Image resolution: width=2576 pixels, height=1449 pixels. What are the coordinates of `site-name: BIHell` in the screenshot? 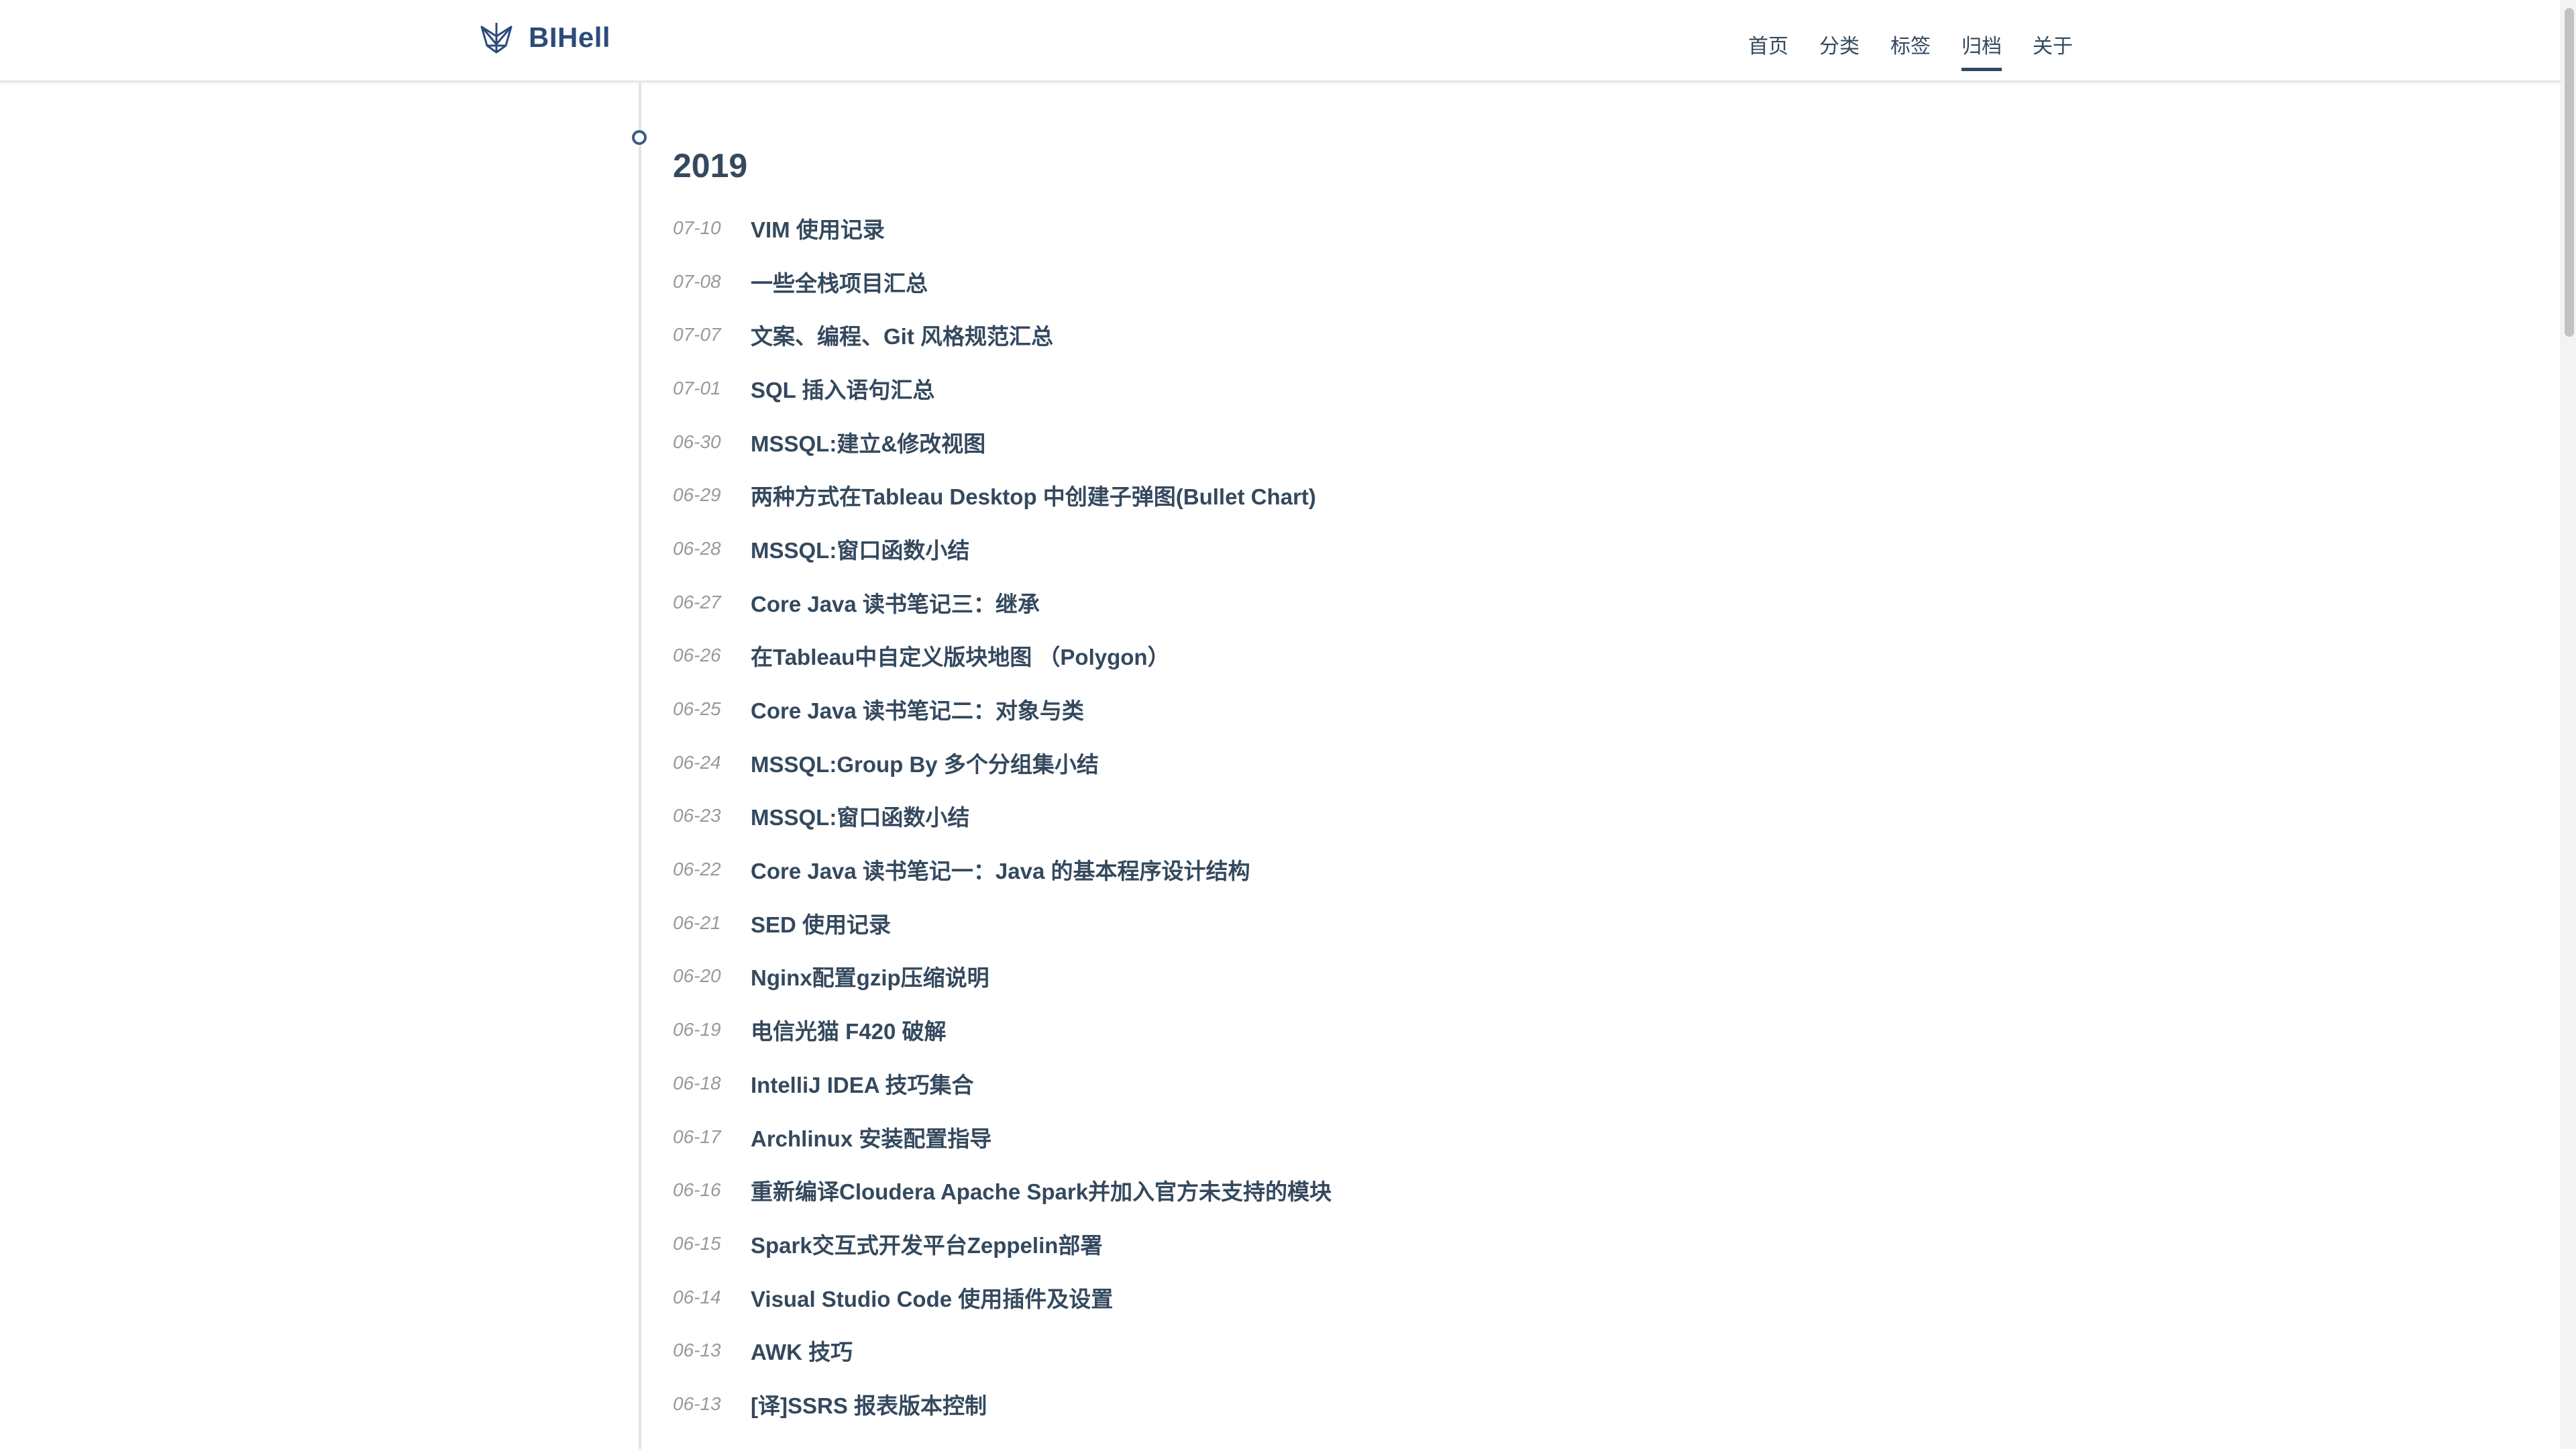 It's located at (570, 37).